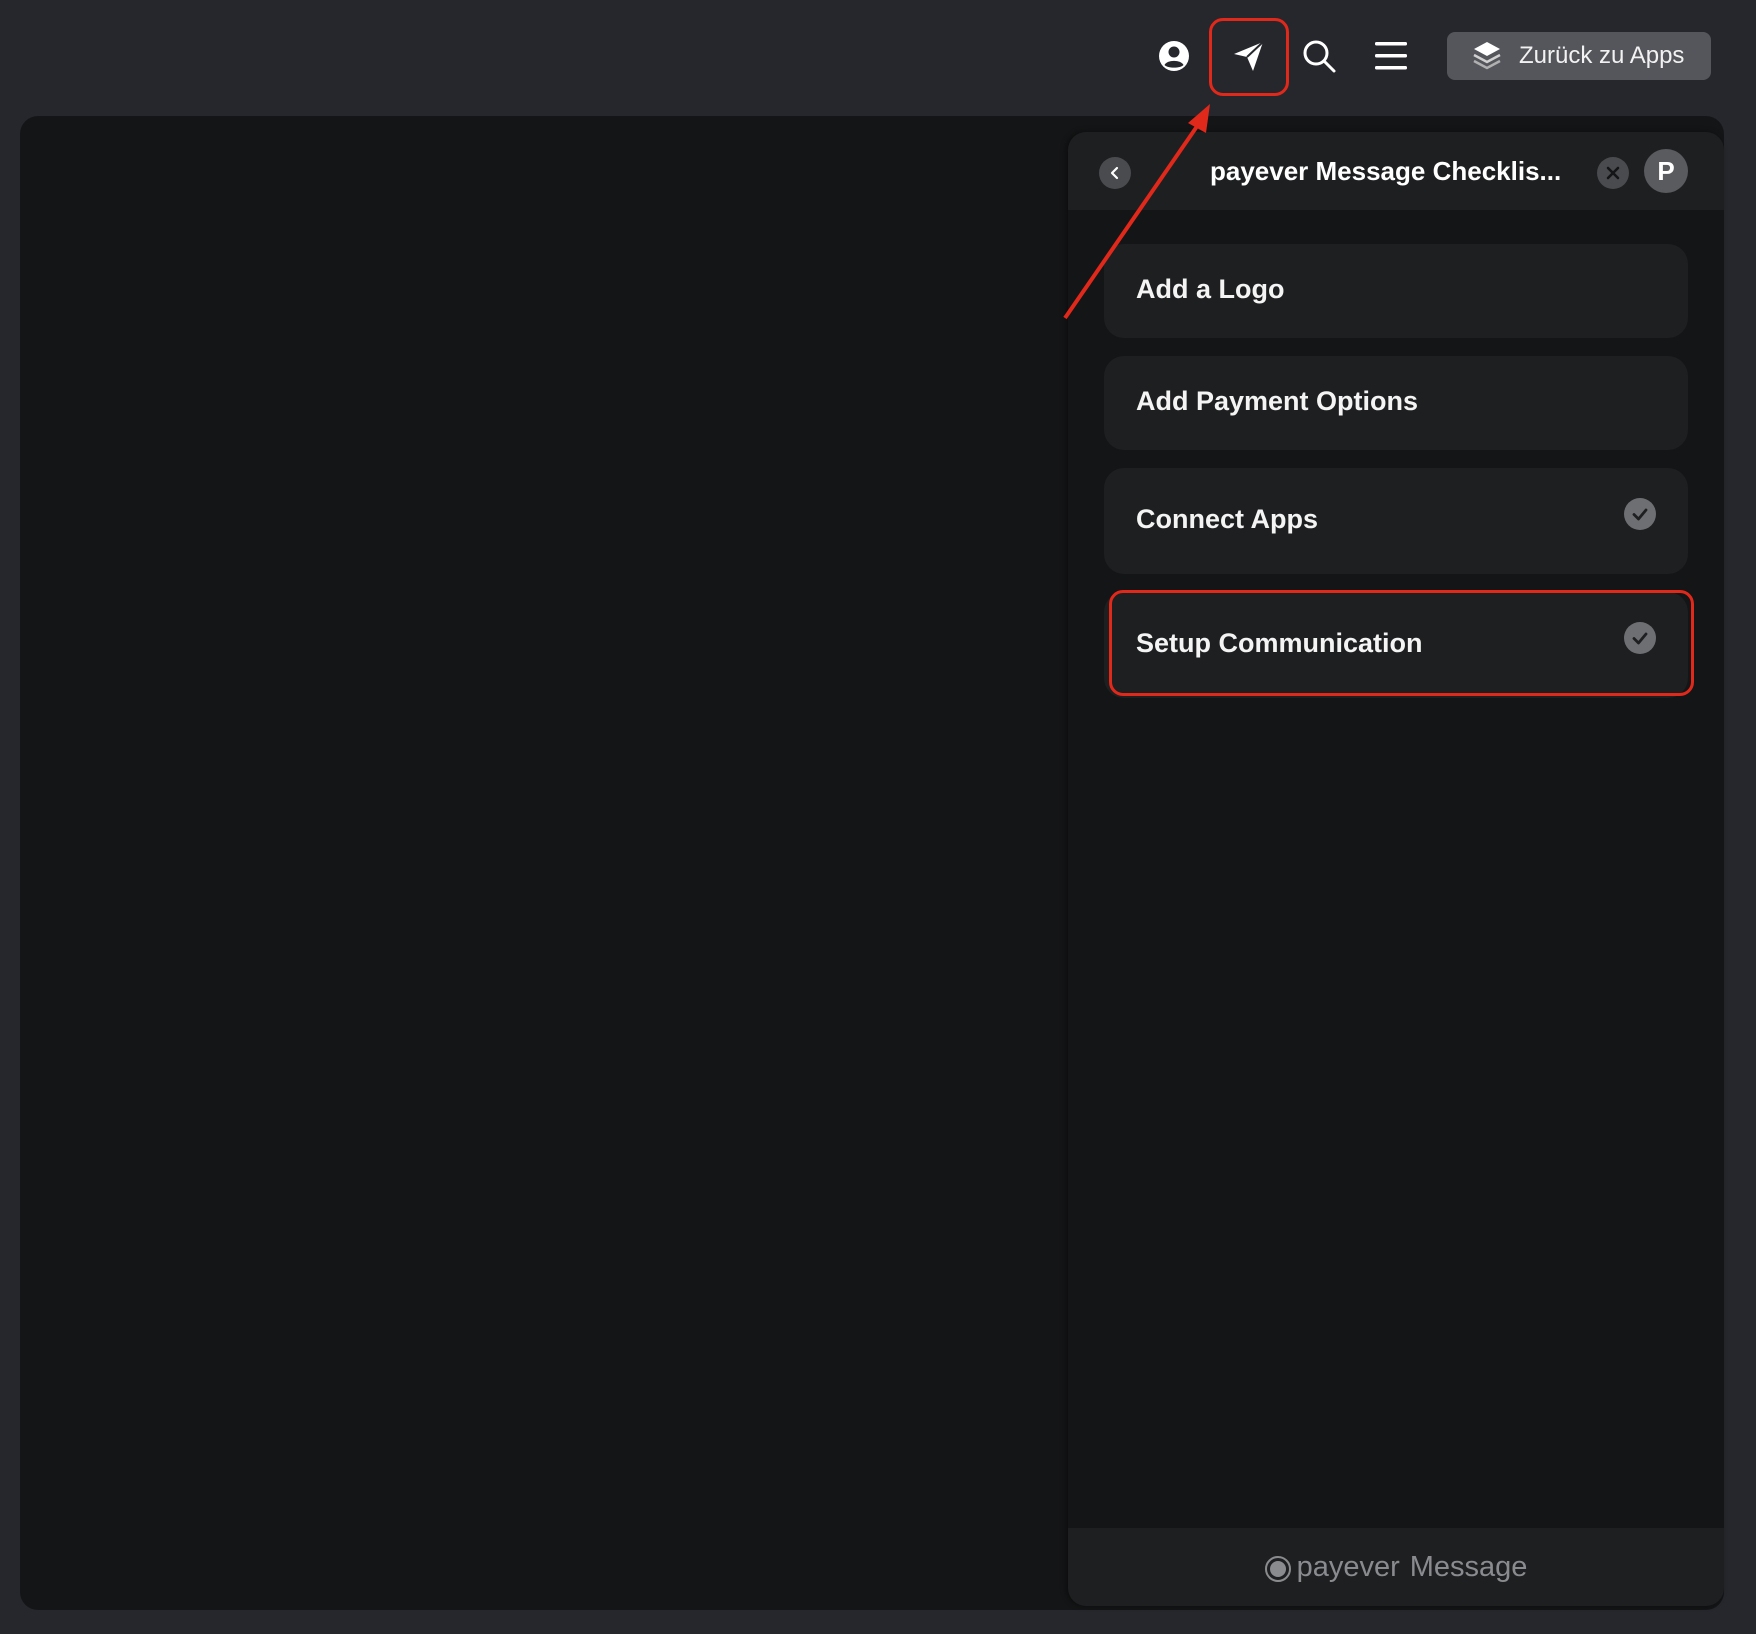 This screenshot has height=1634, width=1756. Describe the element at coordinates (1468, 1566) in the screenshot. I see `footer-product: Message` at that location.